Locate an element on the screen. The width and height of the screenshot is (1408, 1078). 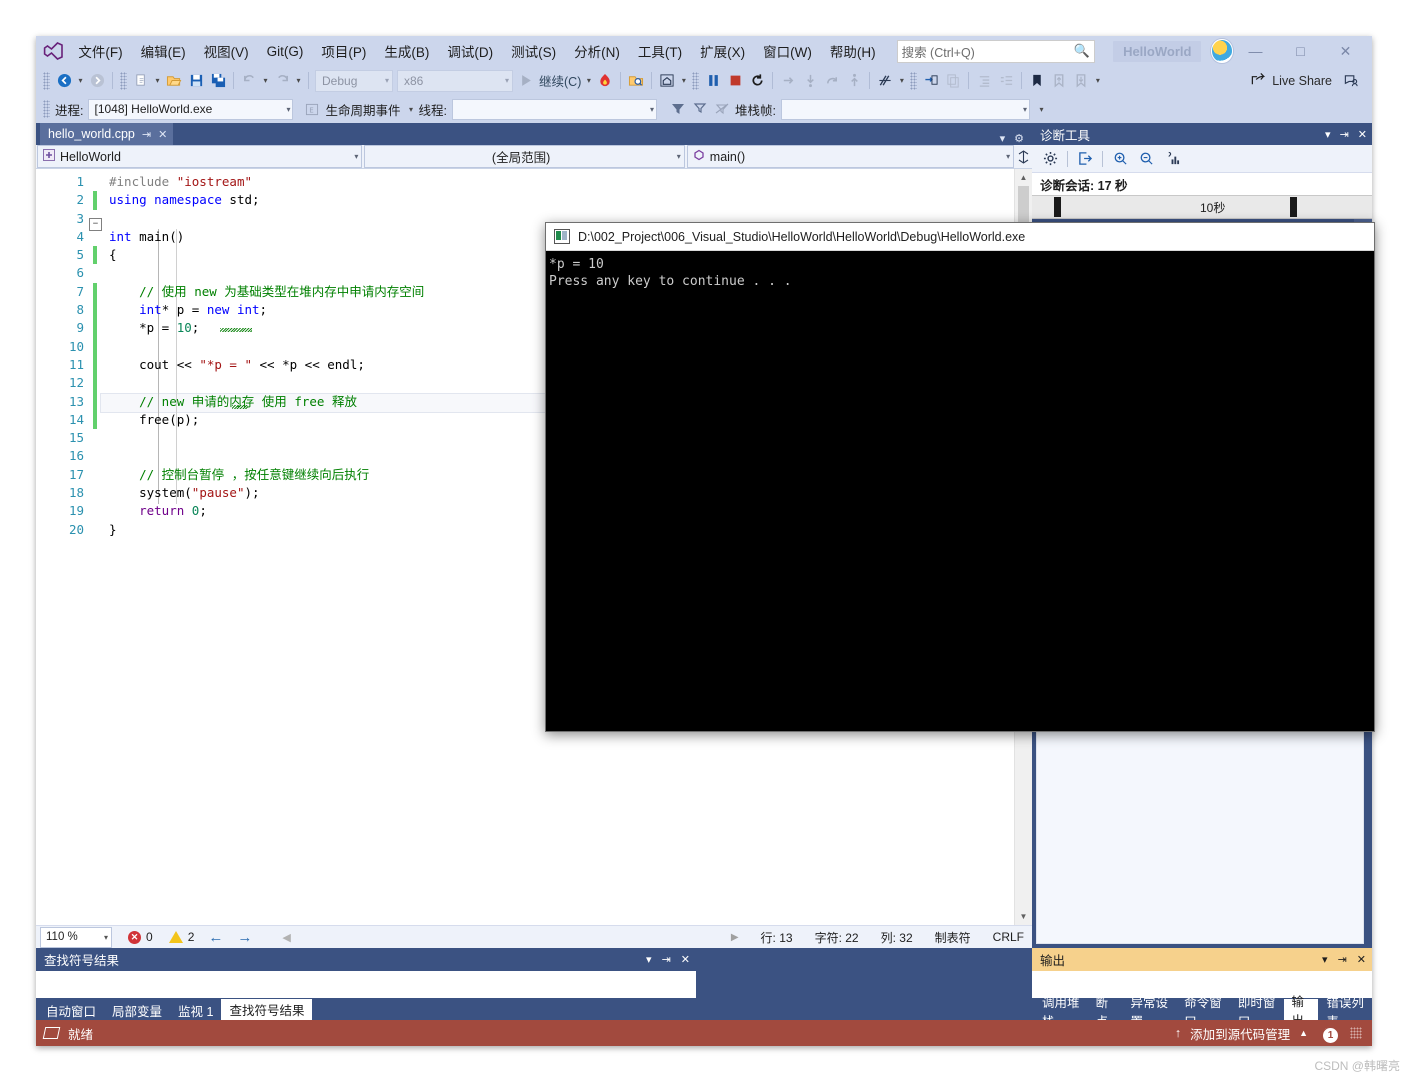
tab-immediate-window: 即时窗口 is located at coordinates (1257, 1008).